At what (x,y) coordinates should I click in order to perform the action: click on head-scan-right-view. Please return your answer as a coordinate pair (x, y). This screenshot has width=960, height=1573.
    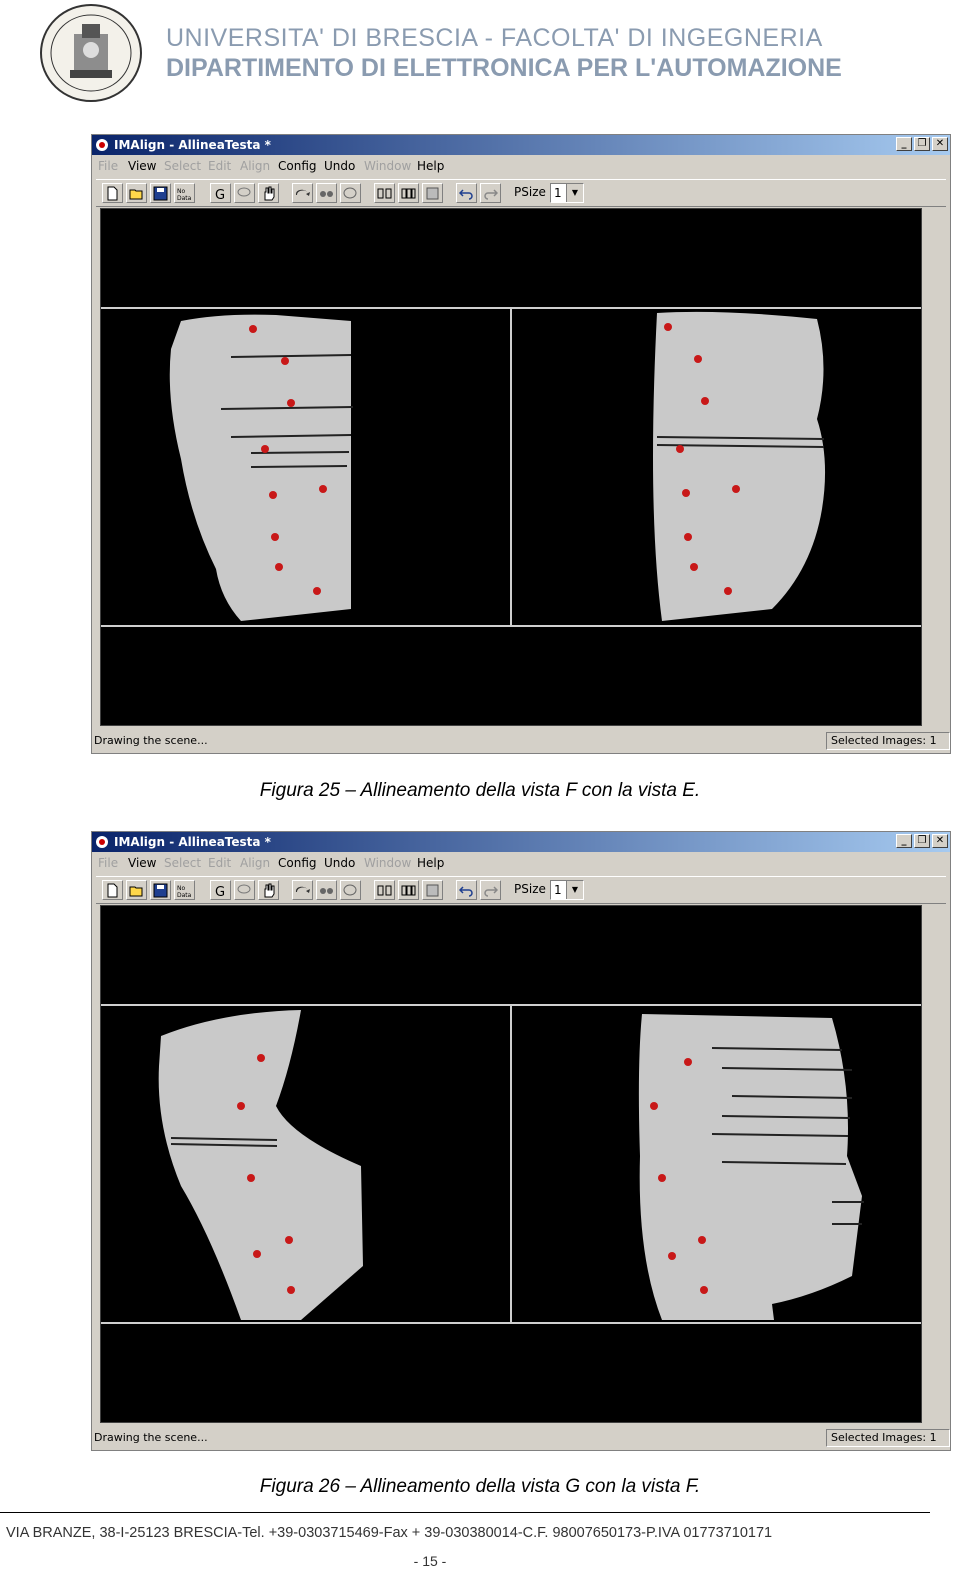
    Looking at the image, I should click on (751, 1167).